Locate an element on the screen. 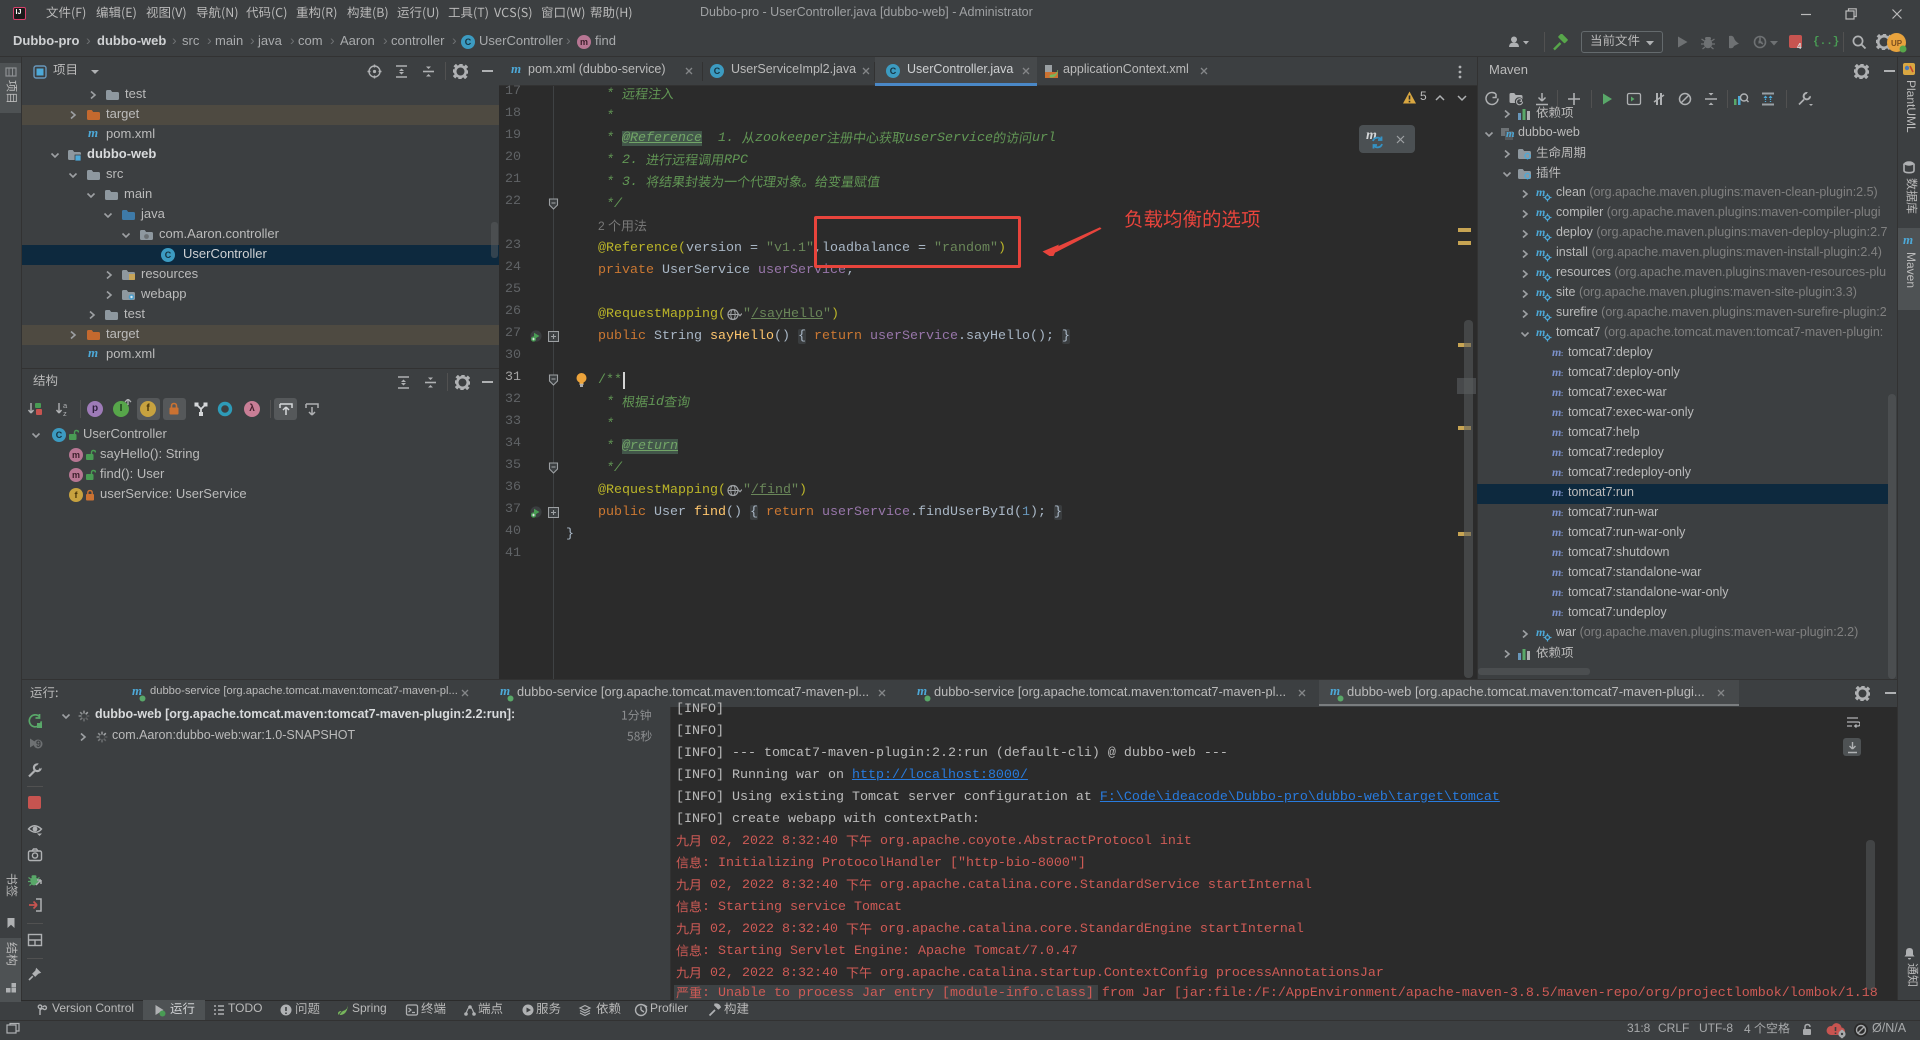 Image resolution: width=1920 pixels, height=1040 pixels. svg-text: z is located at coordinates (65, 413).